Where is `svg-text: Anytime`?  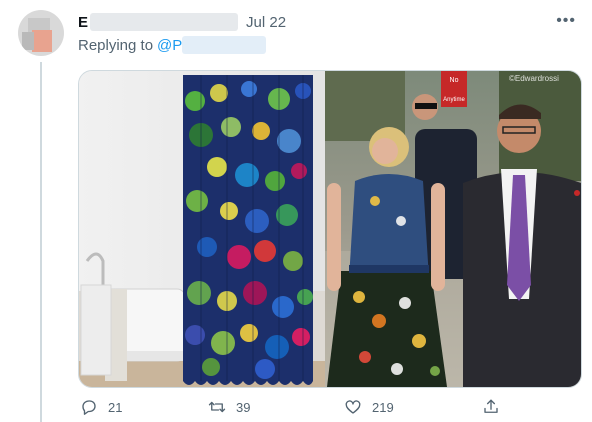 svg-text: Anytime is located at coordinates (454, 100).